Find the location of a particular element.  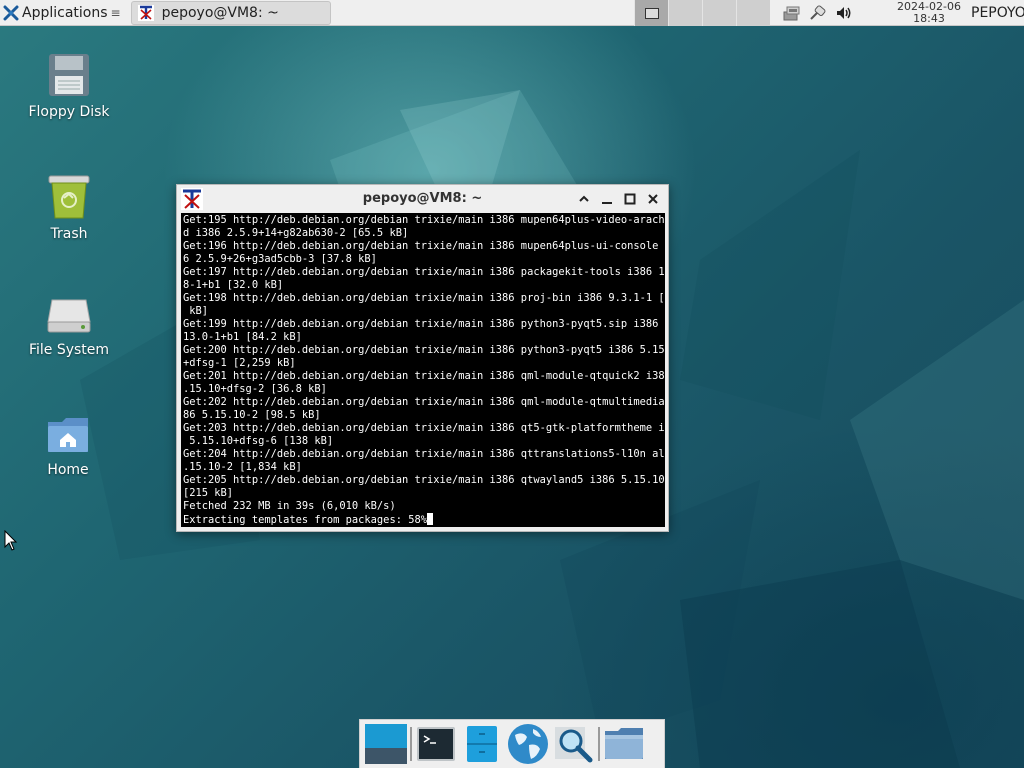

bottom-dock is located at coordinates (512, 743).